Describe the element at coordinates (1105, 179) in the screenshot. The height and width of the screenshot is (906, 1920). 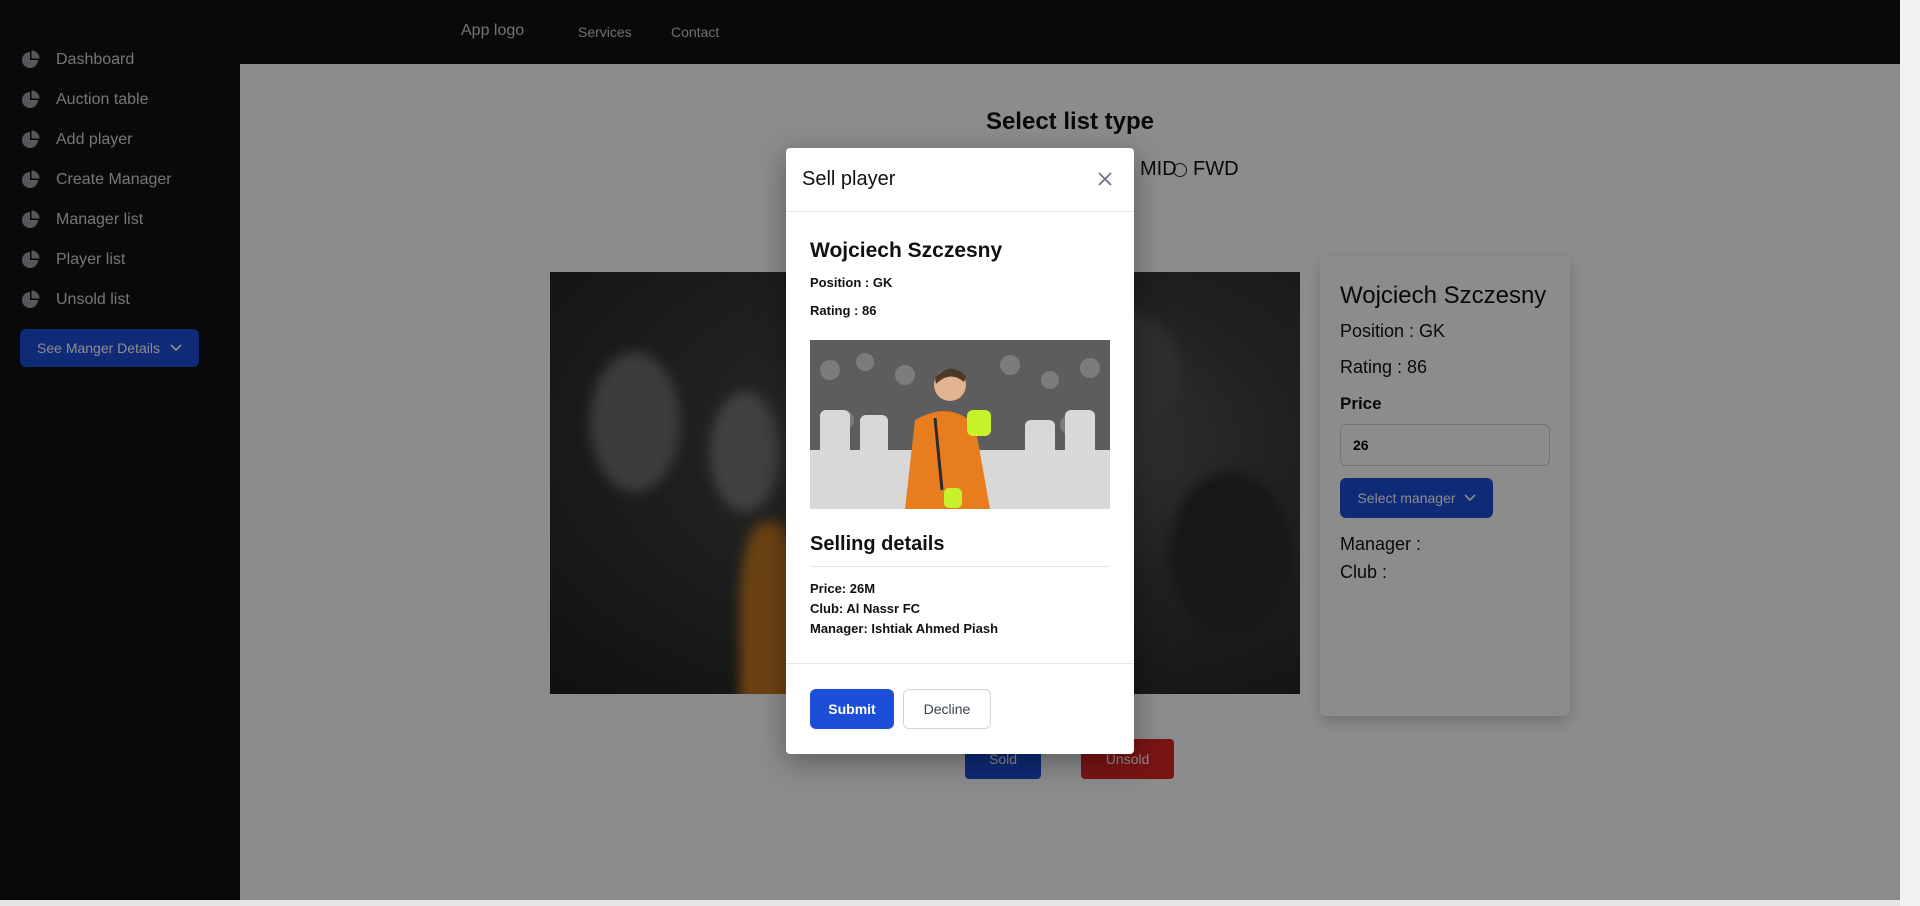
I see `close-icon` at that location.